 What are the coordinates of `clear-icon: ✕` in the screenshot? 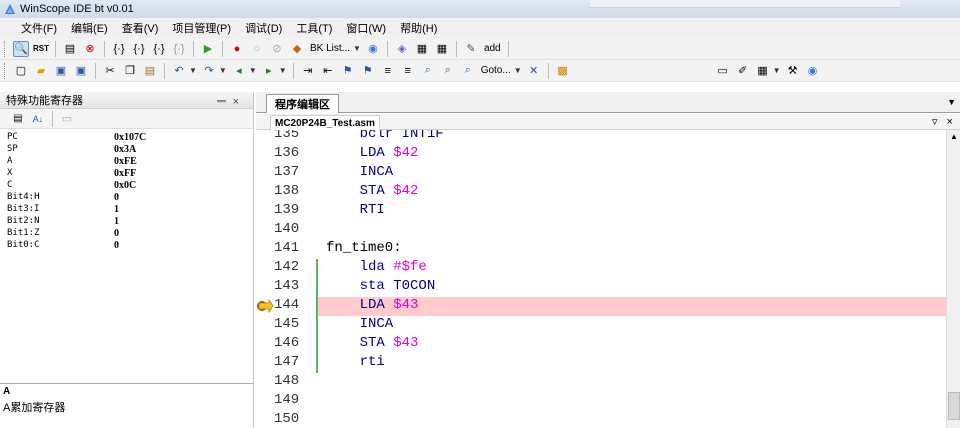 It's located at (534, 71).